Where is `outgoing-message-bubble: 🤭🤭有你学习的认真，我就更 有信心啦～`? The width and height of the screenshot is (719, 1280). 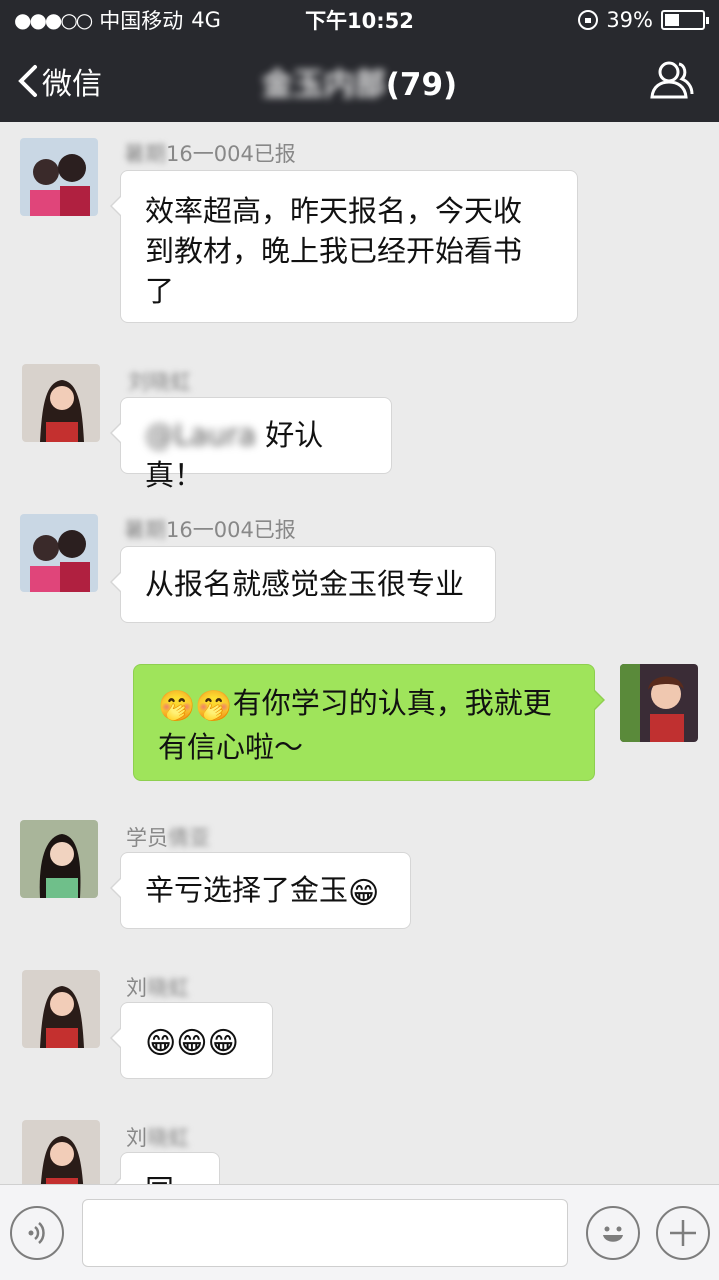 outgoing-message-bubble: 🤭🤭有你学习的认真，我就更 有信心啦～ is located at coordinates (369, 722).